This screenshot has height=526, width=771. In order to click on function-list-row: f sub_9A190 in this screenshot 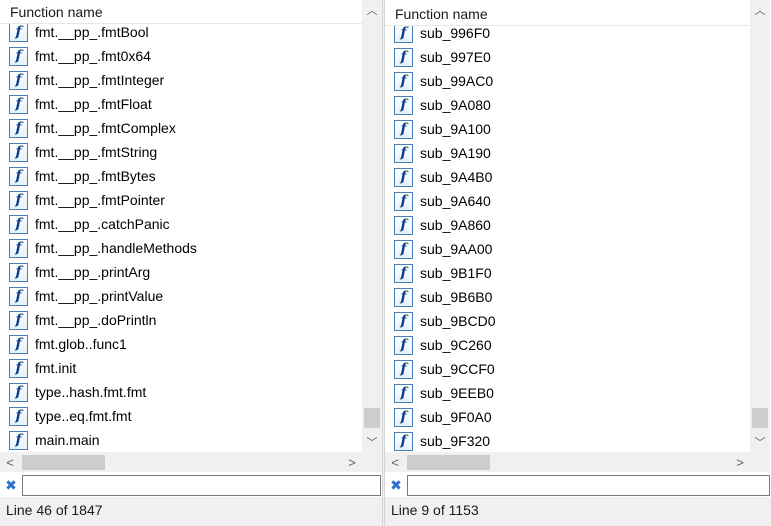, I will do `click(567, 153)`.